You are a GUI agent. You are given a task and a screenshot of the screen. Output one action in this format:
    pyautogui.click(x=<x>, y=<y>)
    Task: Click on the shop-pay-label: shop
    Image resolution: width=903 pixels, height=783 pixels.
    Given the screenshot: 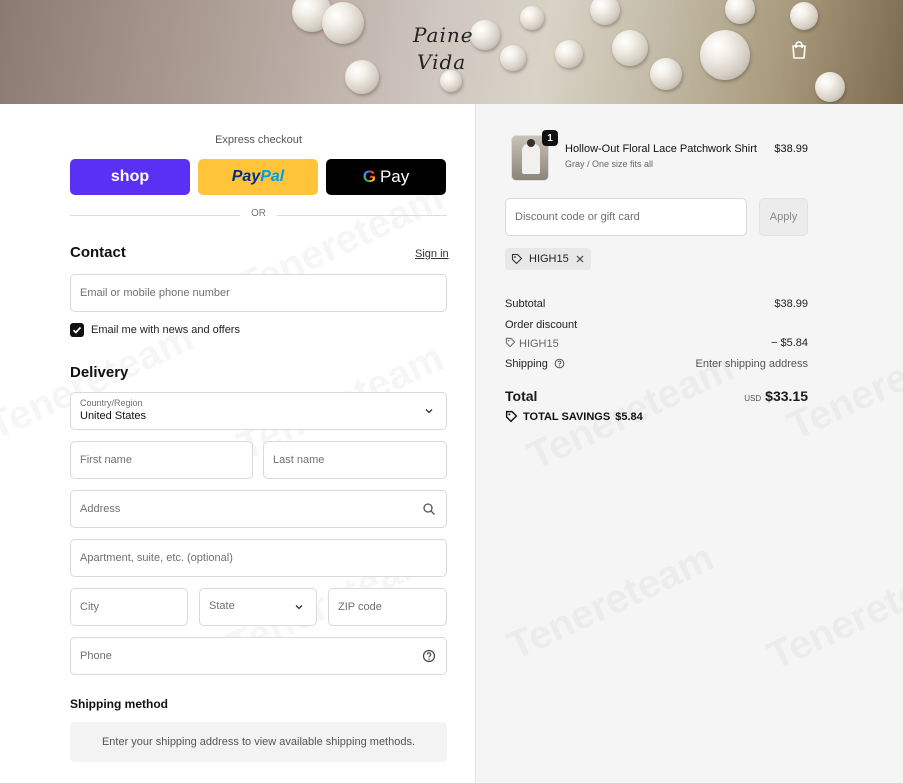 What is the action you would take?
    pyautogui.click(x=130, y=176)
    